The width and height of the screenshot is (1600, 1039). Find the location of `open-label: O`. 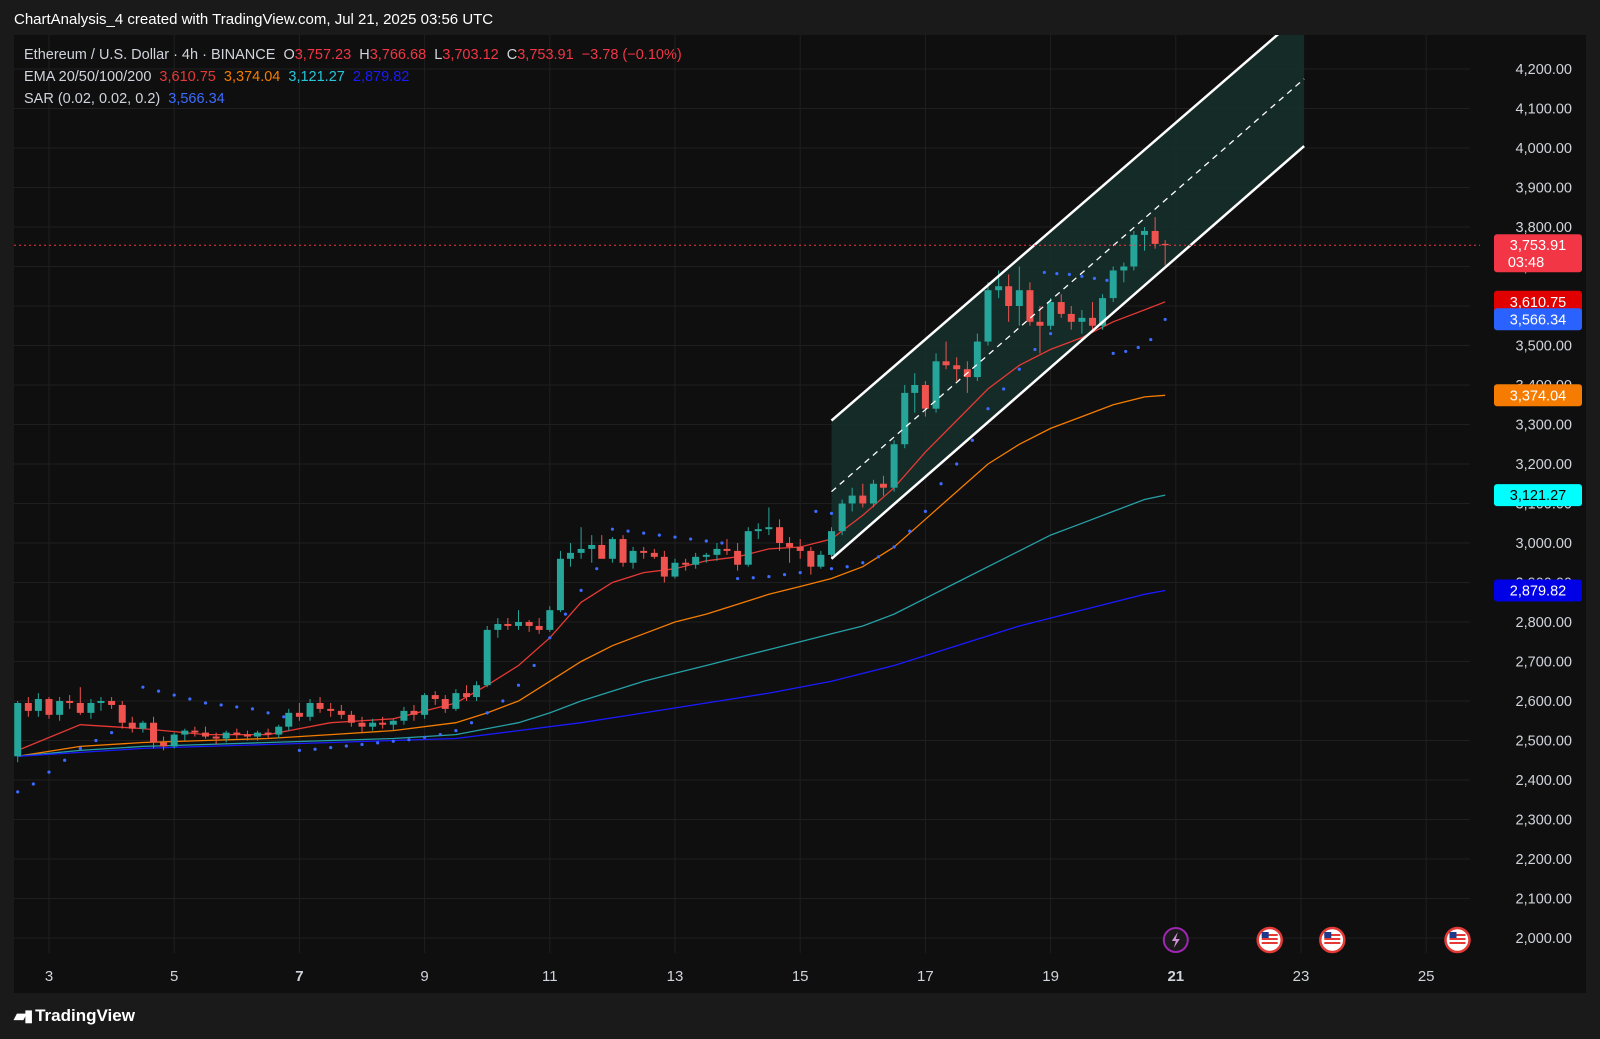

open-label: O is located at coordinates (289, 55).